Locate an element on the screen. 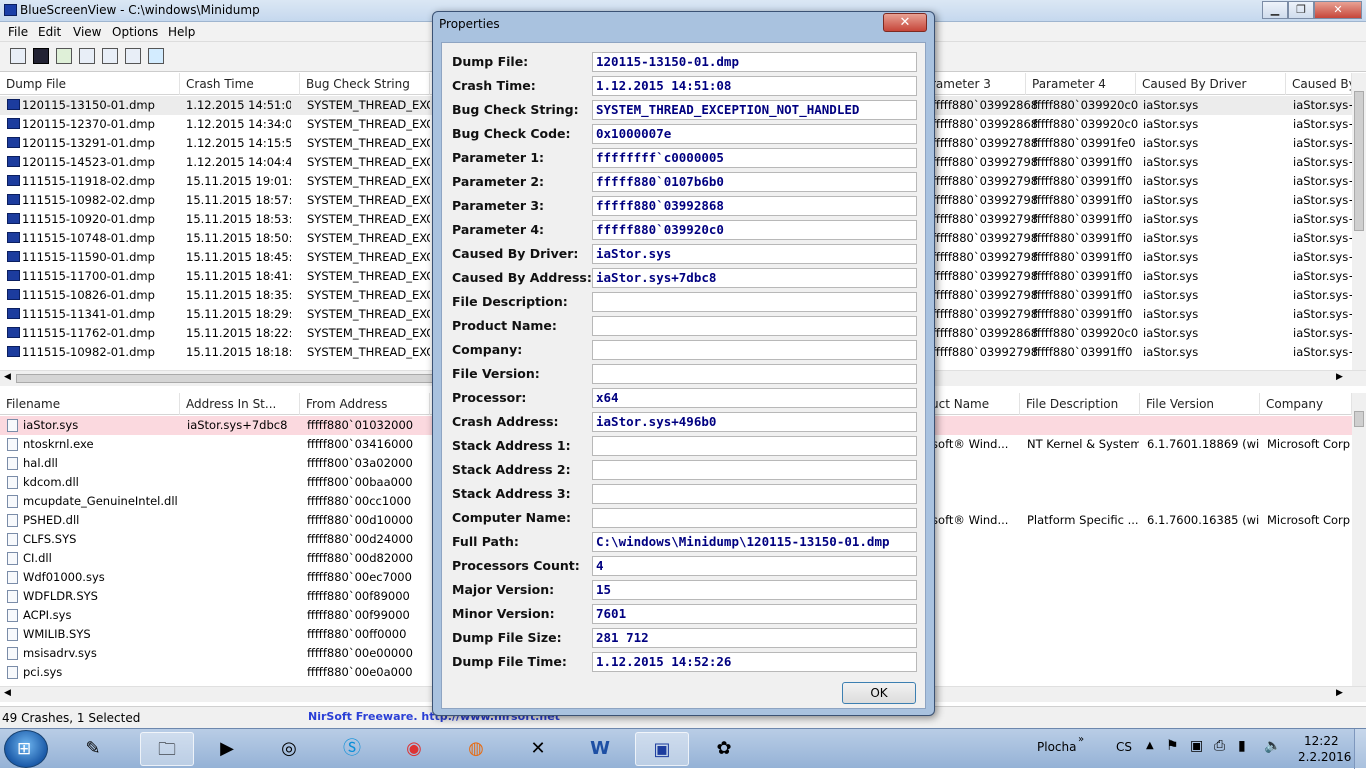 The image size is (1366, 769). cell-file-description is located at coordinates (1083, 482).